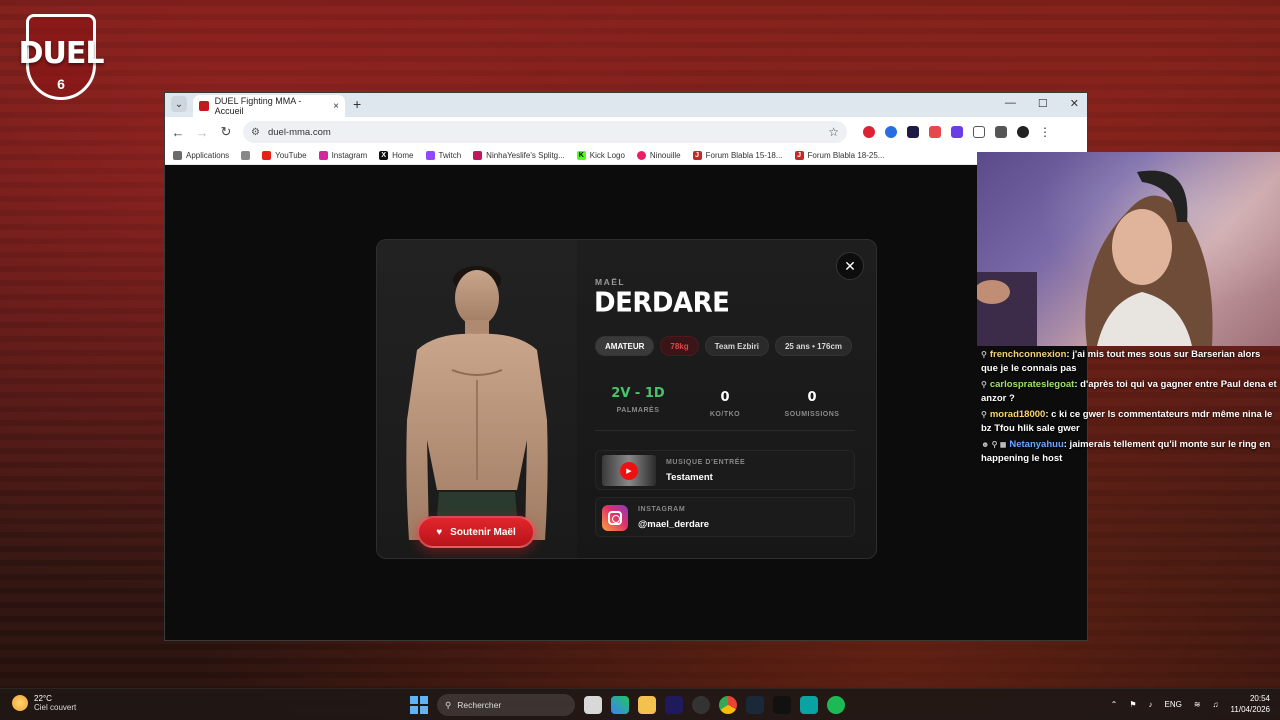  Describe the element at coordinates (55, 707) in the screenshot. I see `weather-description: Ciel couvert` at that location.